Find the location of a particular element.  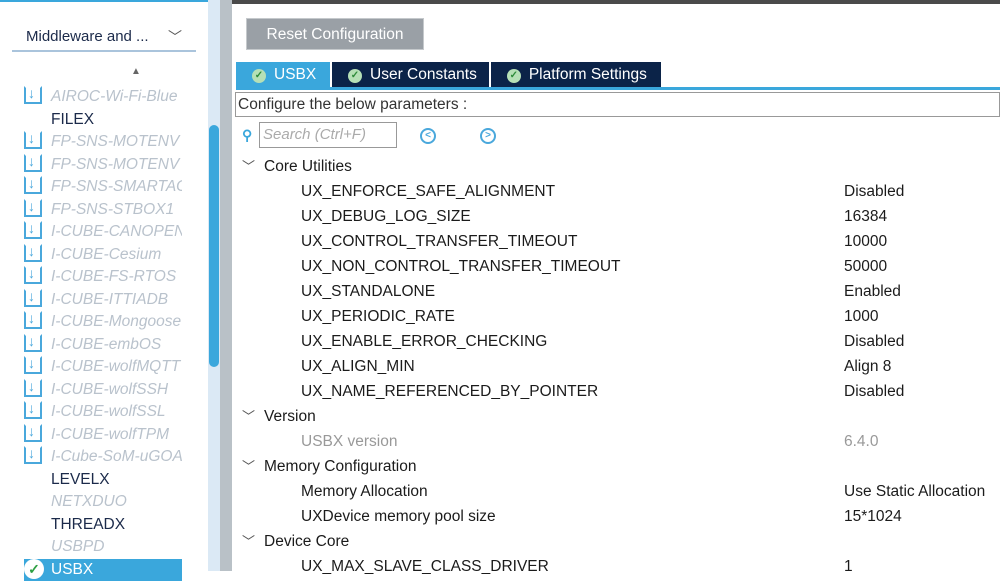

parameter-row: UX_ENFORCE_SAFE_ALIGNMENT Disabled is located at coordinates (620, 191).